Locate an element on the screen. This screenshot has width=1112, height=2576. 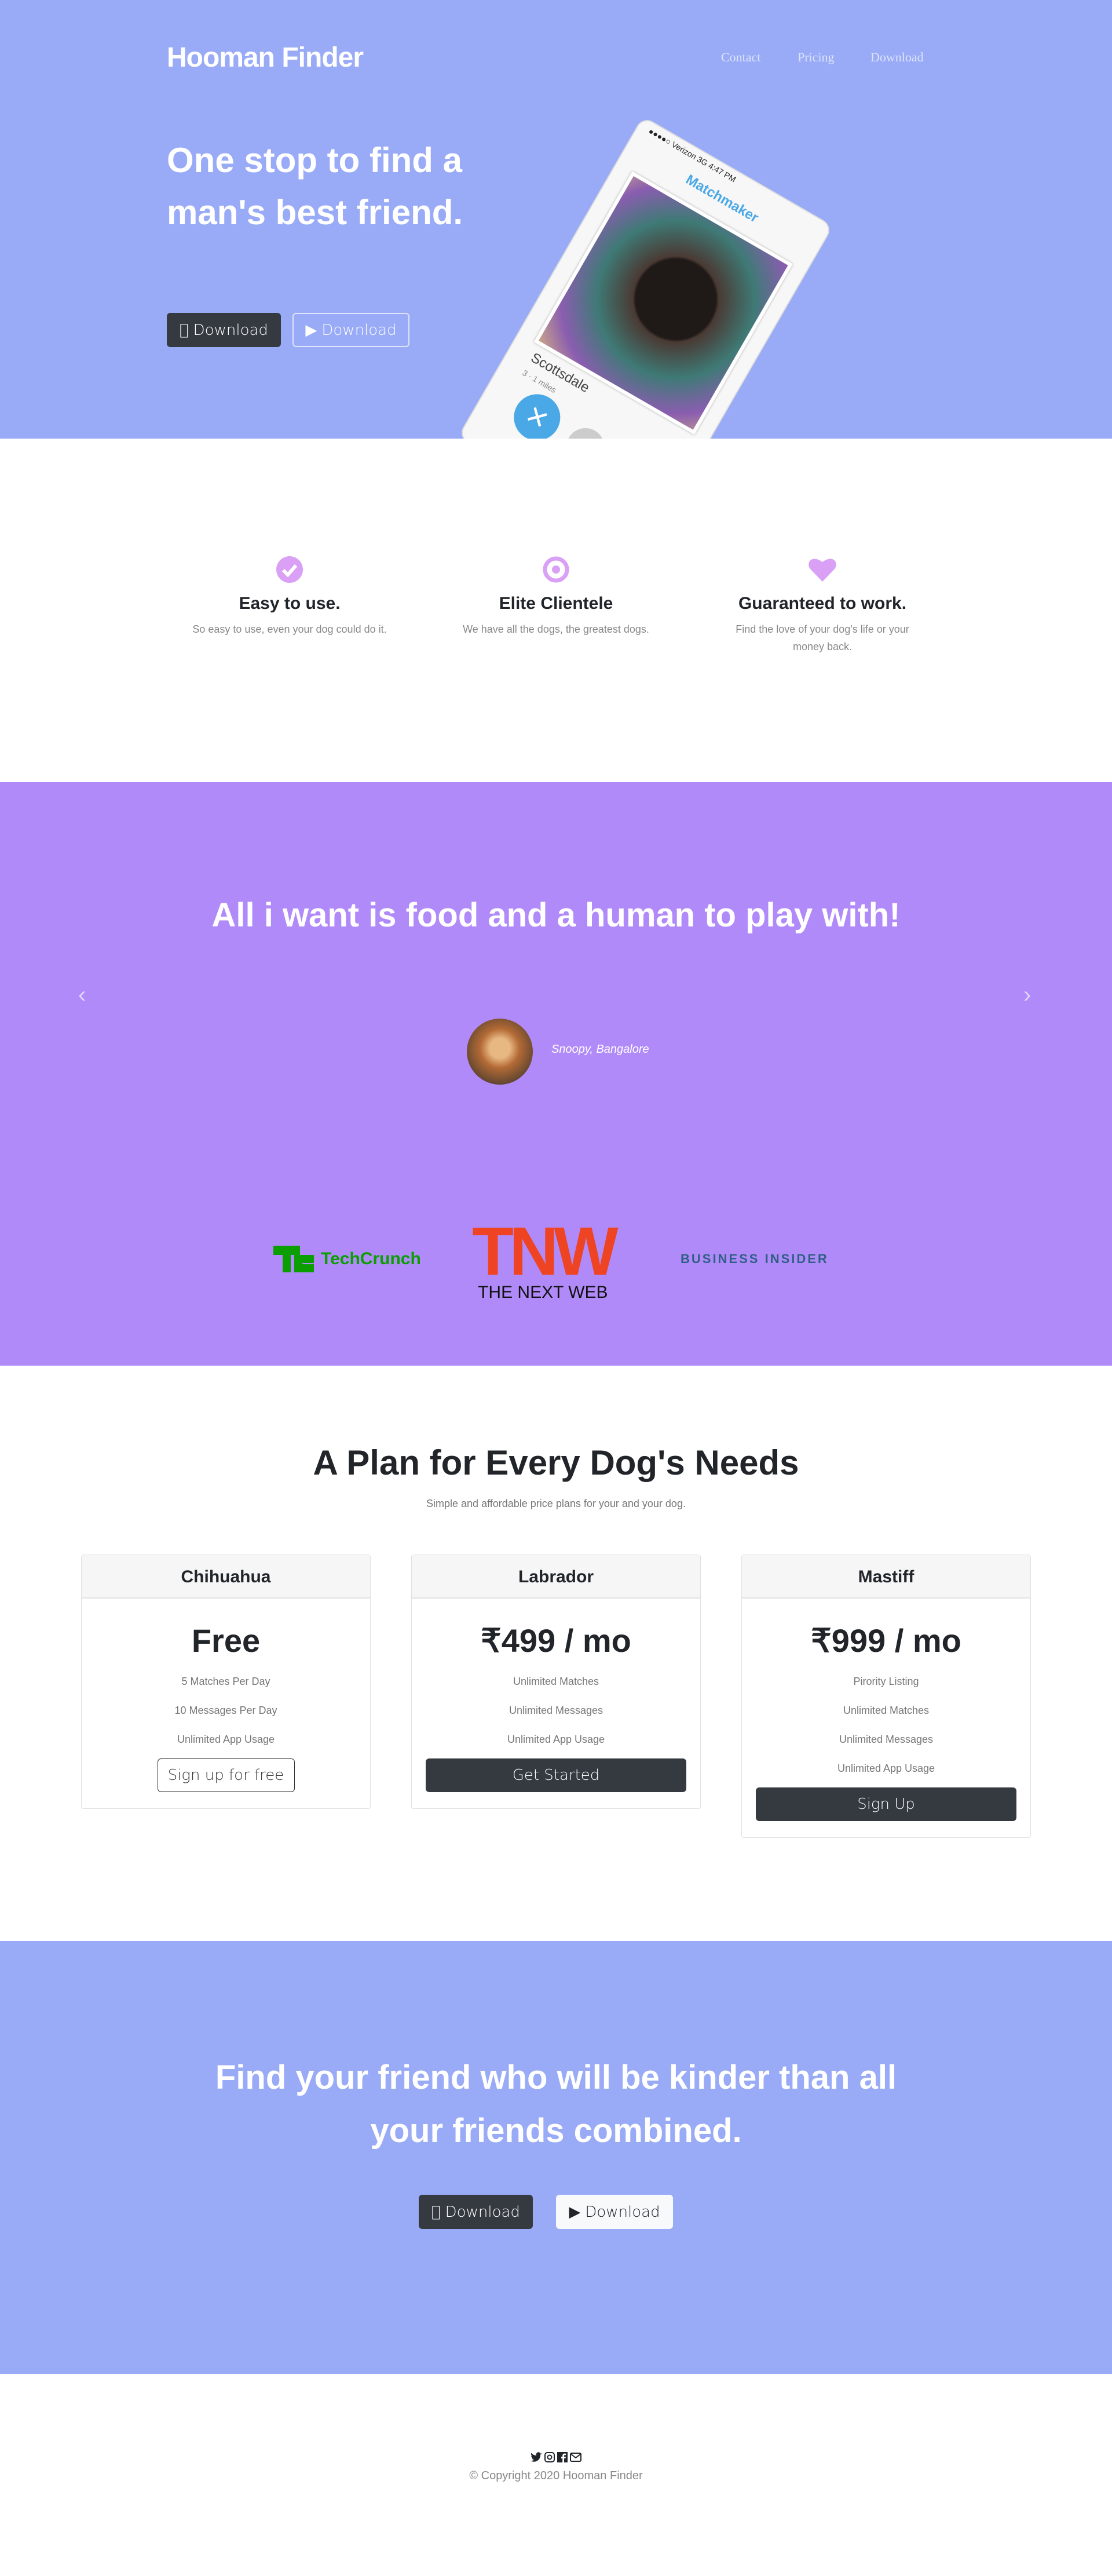
feature-text: We have all the dogs, the greatest dogs. is located at coordinates (556, 629).